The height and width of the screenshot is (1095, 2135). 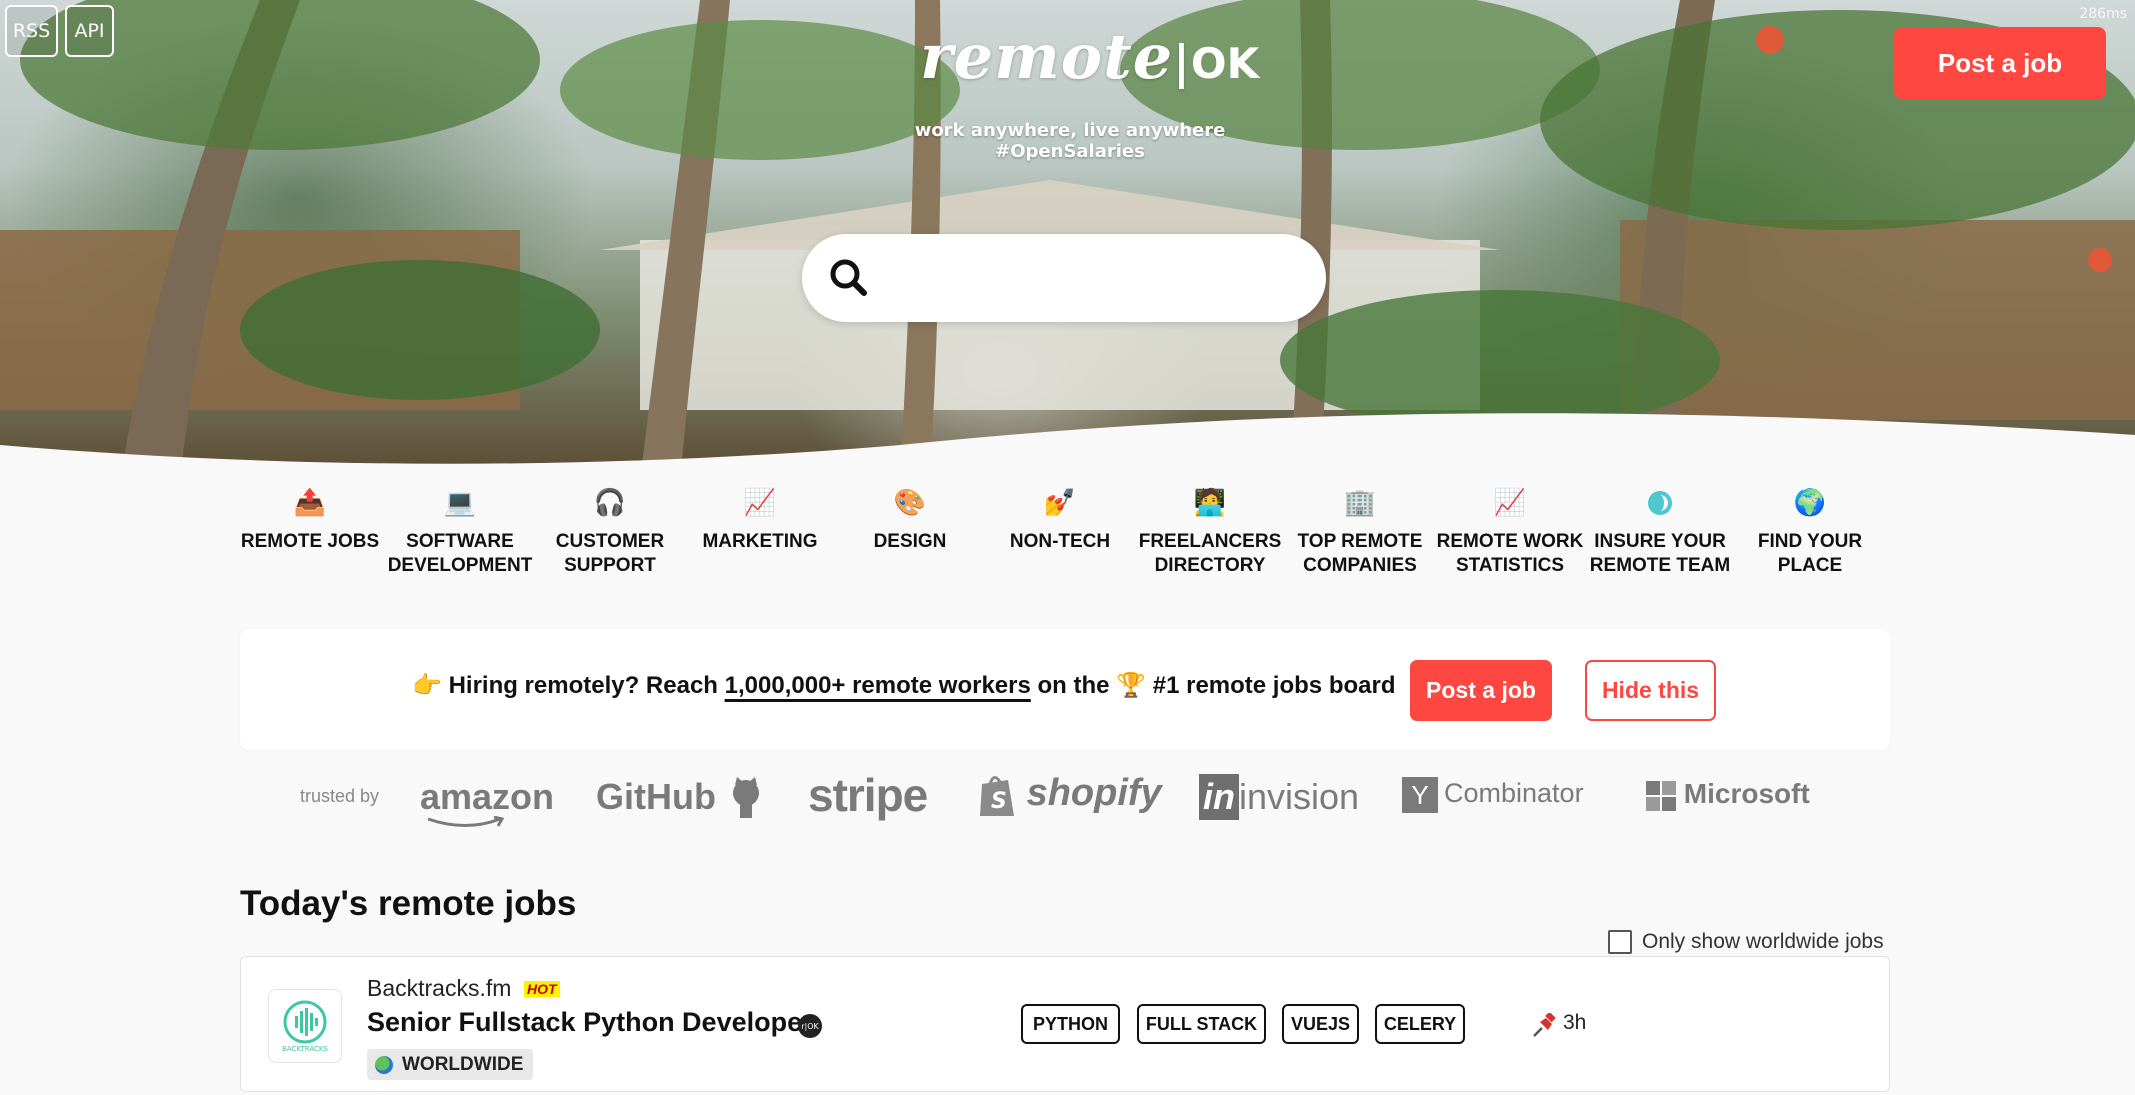 I want to click on category-label: INSURE YOUR REMOTE TEAM, so click(x=1660, y=553).